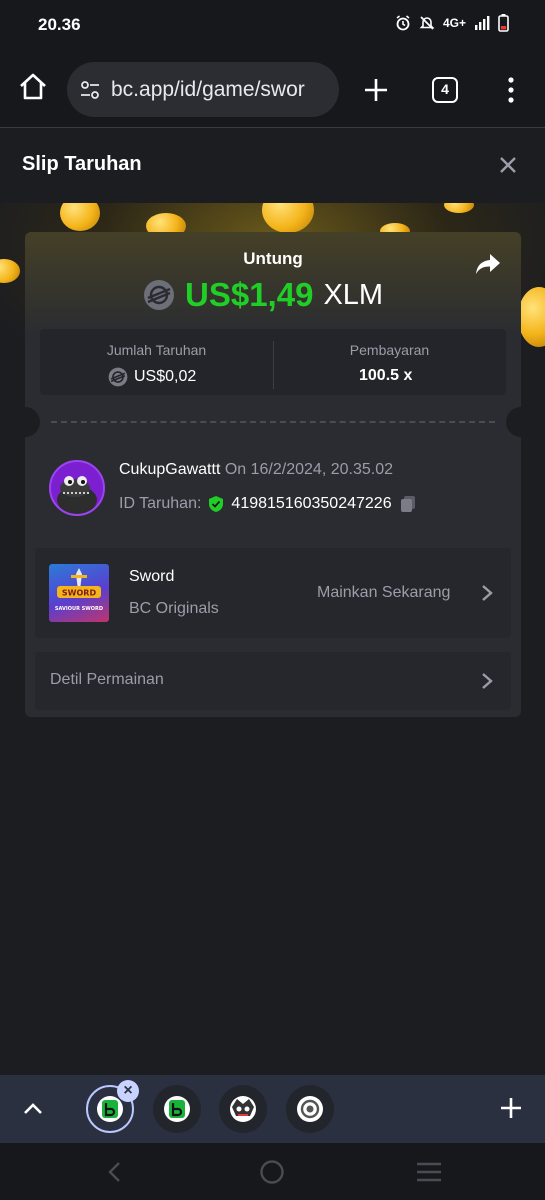 This screenshot has height=1200, width=545. What do you see at coordinates (427, 23) in the screenshot?
I see `mute-bell-icon` at bounding box center [427, 23].